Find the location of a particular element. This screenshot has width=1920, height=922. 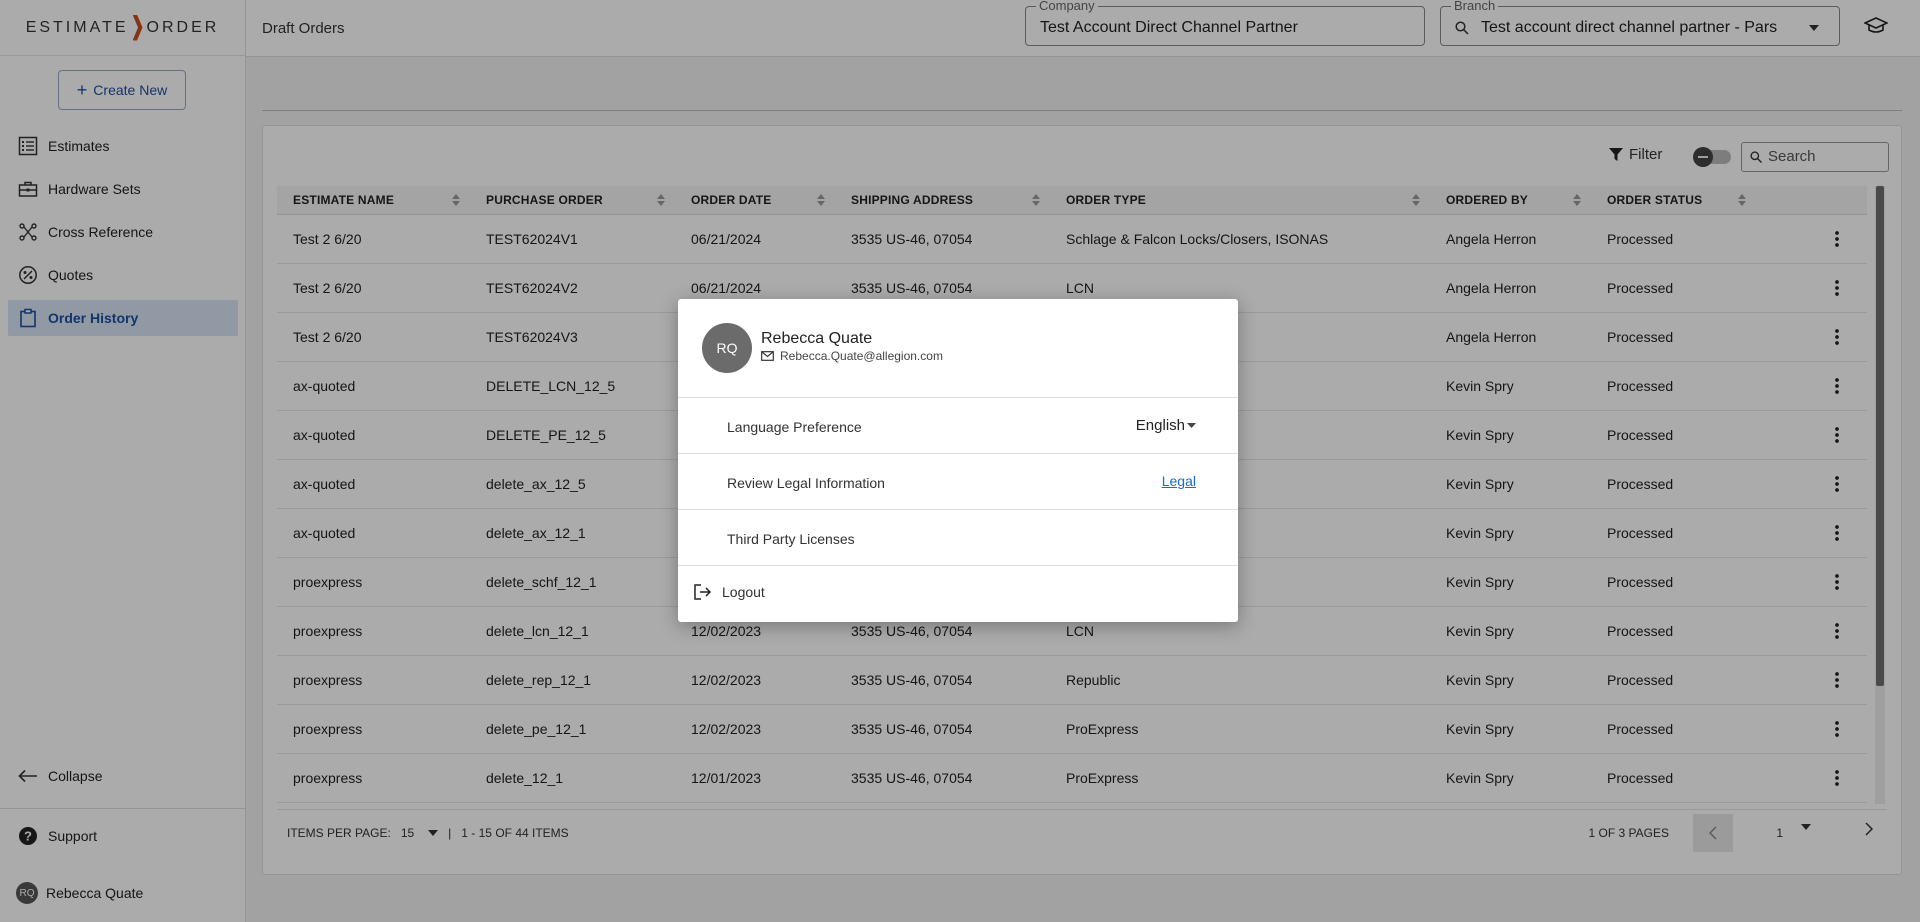

legal-info-row: Review Legal Information Legal is located at coordinates (958, 482).